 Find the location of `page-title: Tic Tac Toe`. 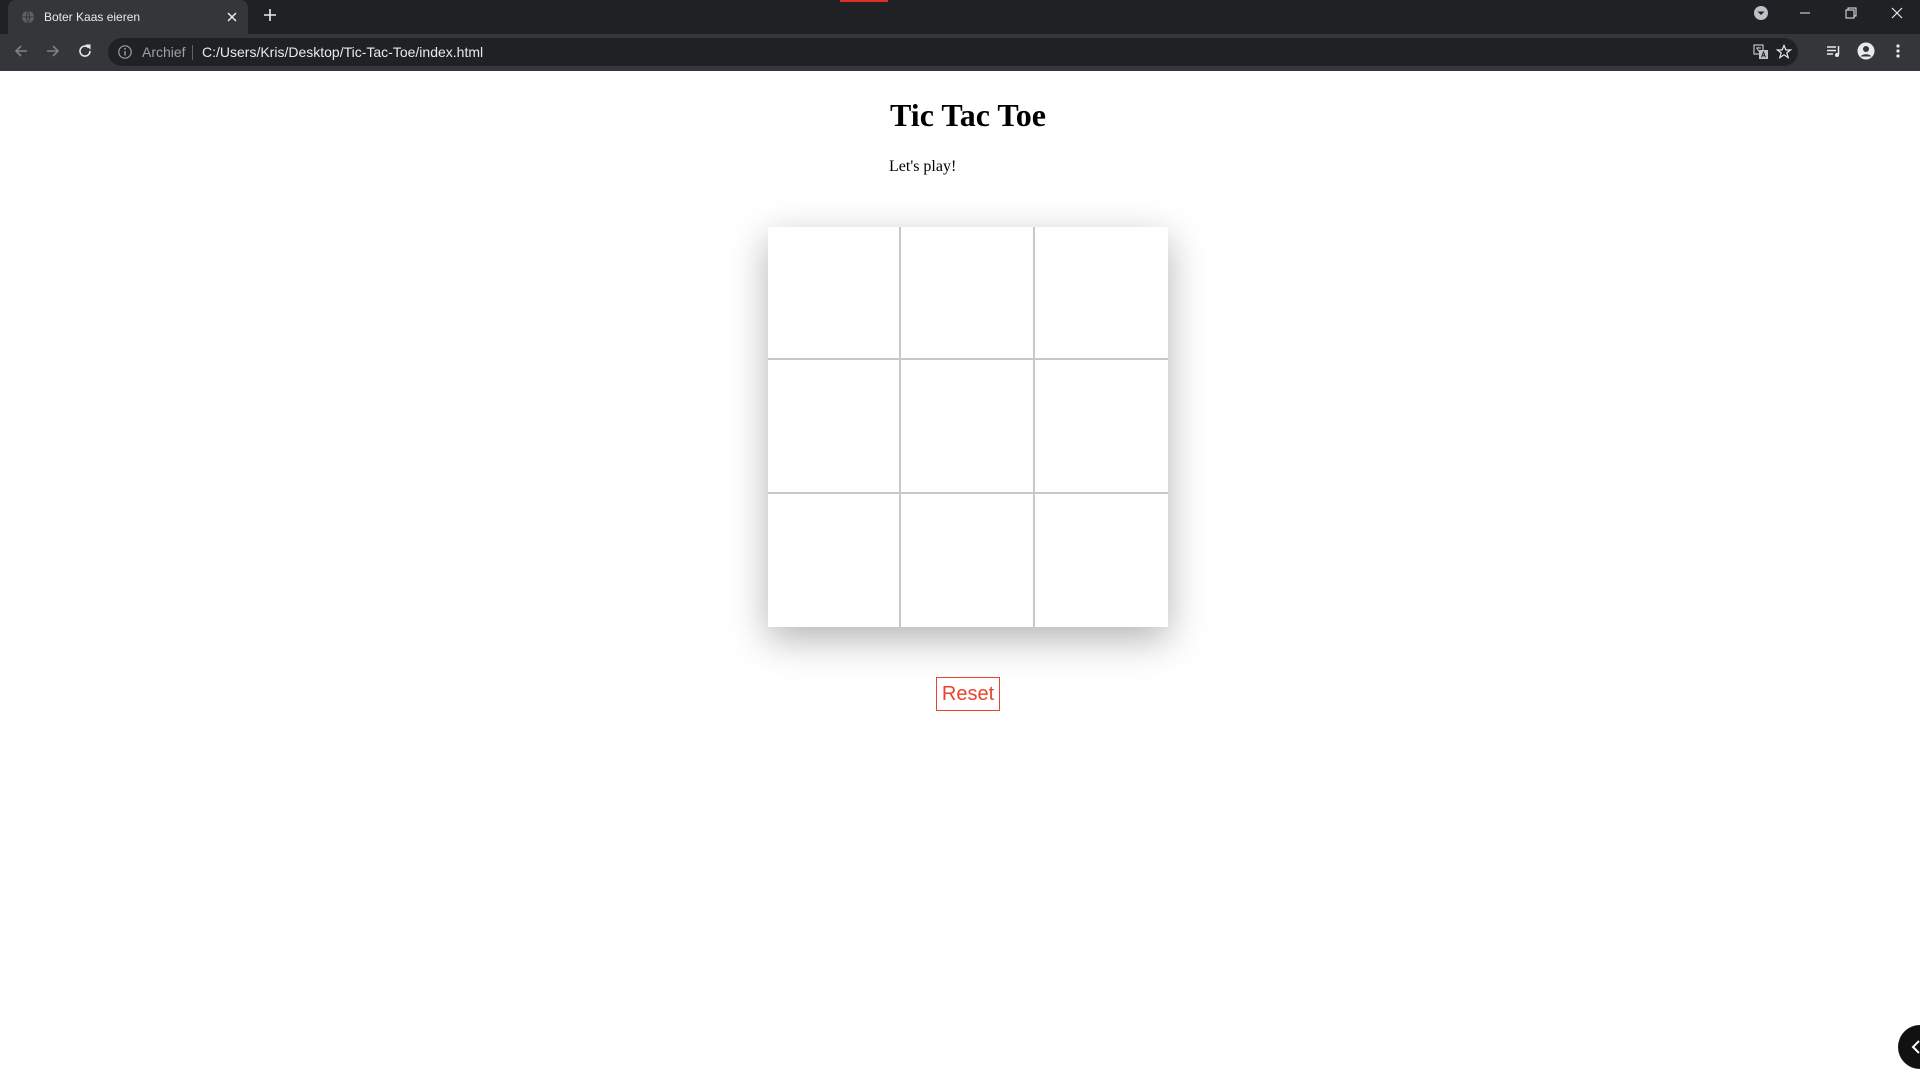

page-title: Tic Tac Toe is located at coordinates (968, 115).